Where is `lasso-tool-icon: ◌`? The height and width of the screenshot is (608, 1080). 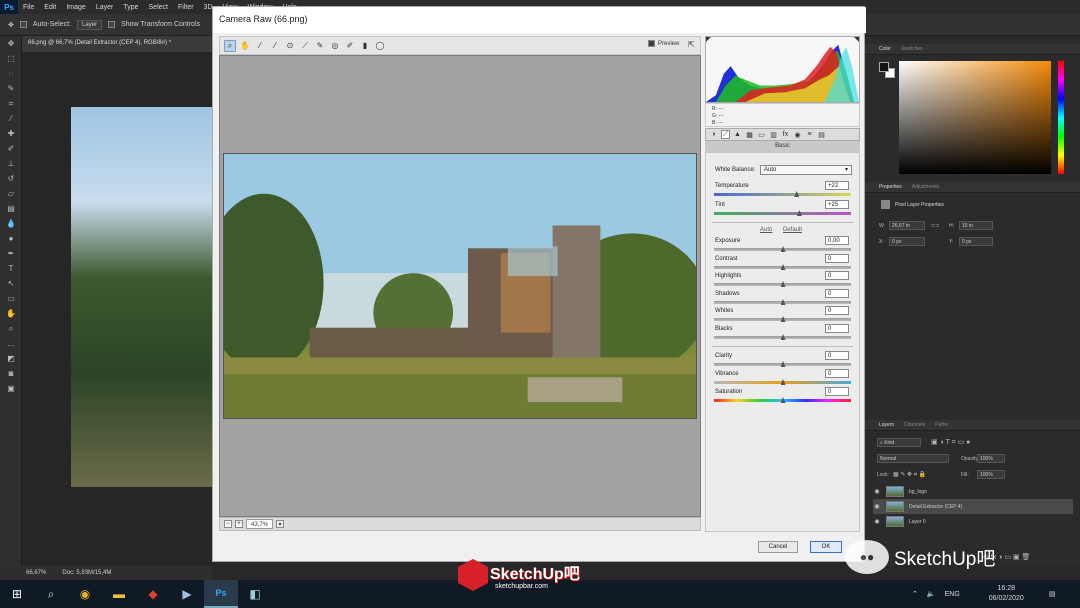
lasso-tool-icon: ◌ is located at coordinates (11, 73).